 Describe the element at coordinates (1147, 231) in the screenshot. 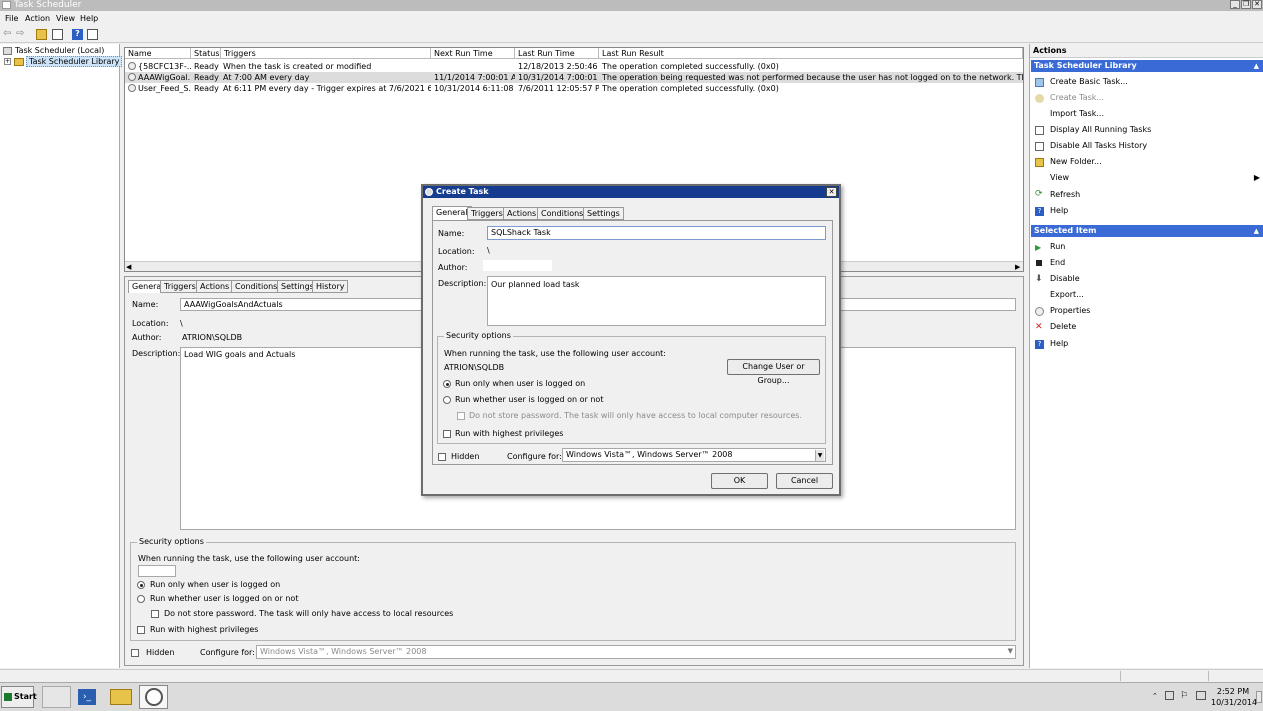

I see `section-header-selected-item: Selected Item ▲` at that location.